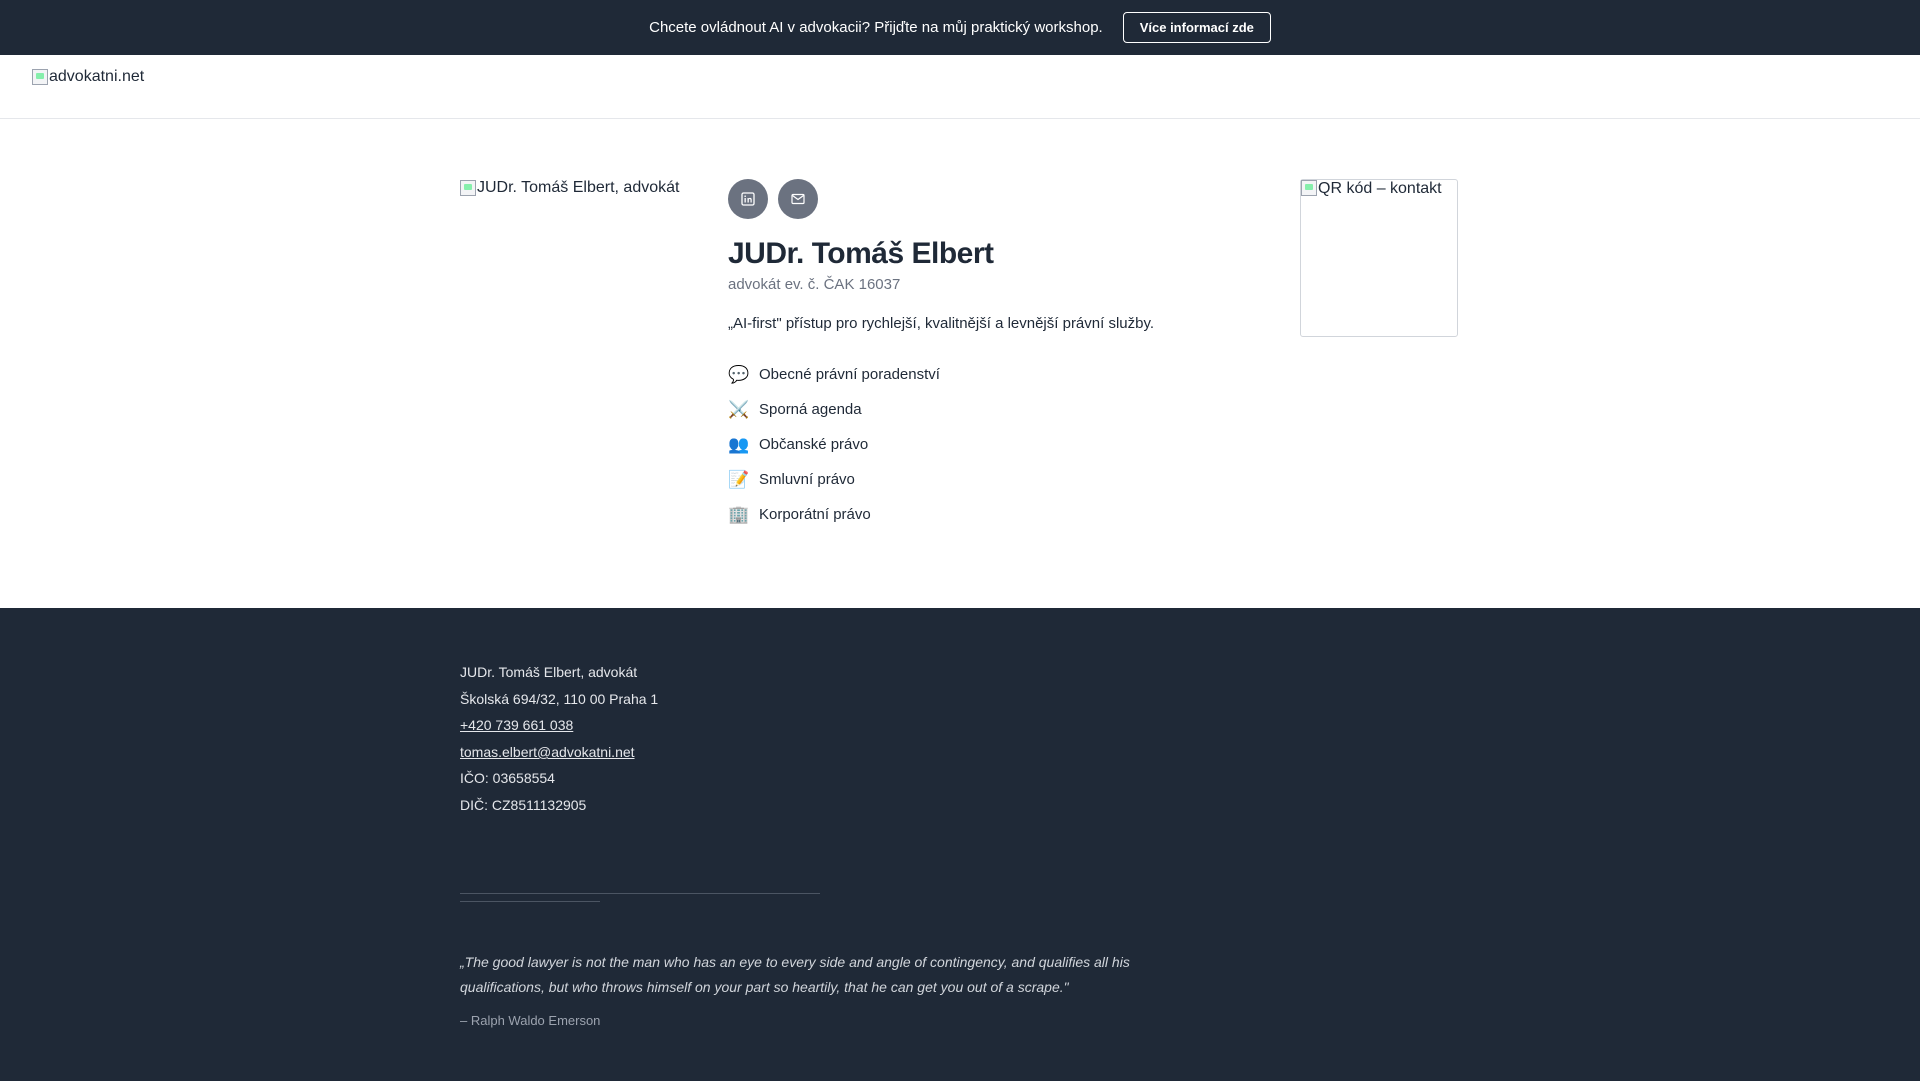 This screenshot has height=1081, width=1920. What do you see at coordinates (1008, 374) in the screenshot?
I see `service-item: 💬 Obecné právní poradenství` at bounding box center [1008, 374].